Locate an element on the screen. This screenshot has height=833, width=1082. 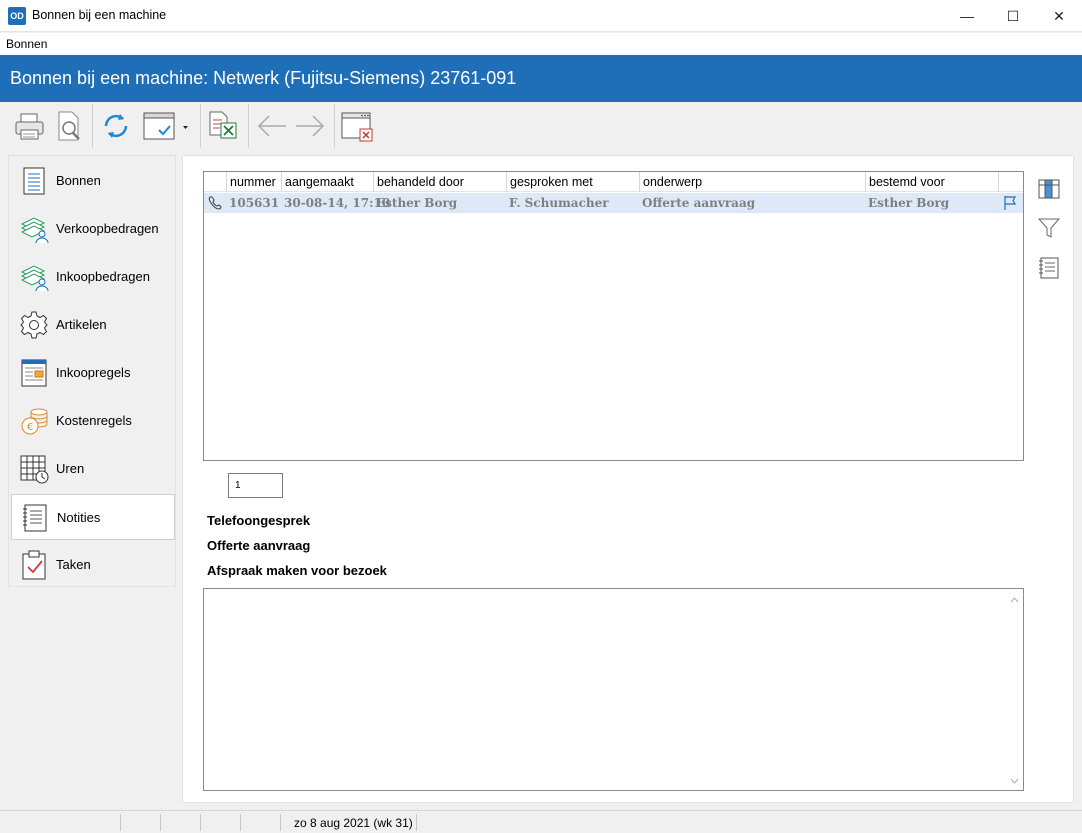
maximize-button: ☐ is located at coordinates (1013, 16).